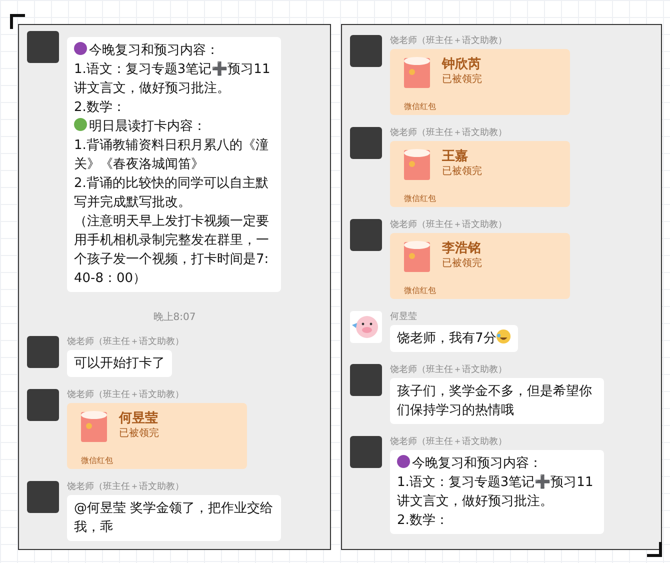  I want to click on lucky-money-card: 李浩铭 已被领完 微信红包, so click(480, 266).